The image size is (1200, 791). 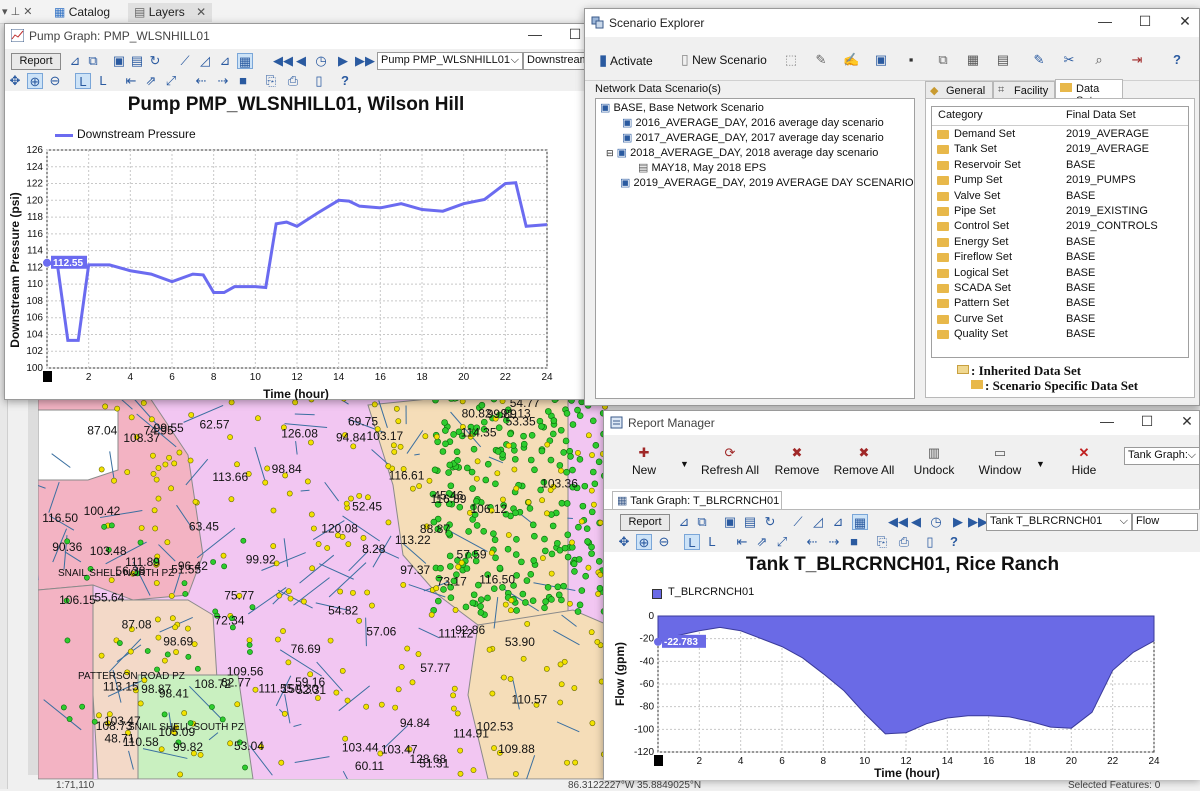 I want to click on previous-step-icon: ◀, so click(x=916, y=522).